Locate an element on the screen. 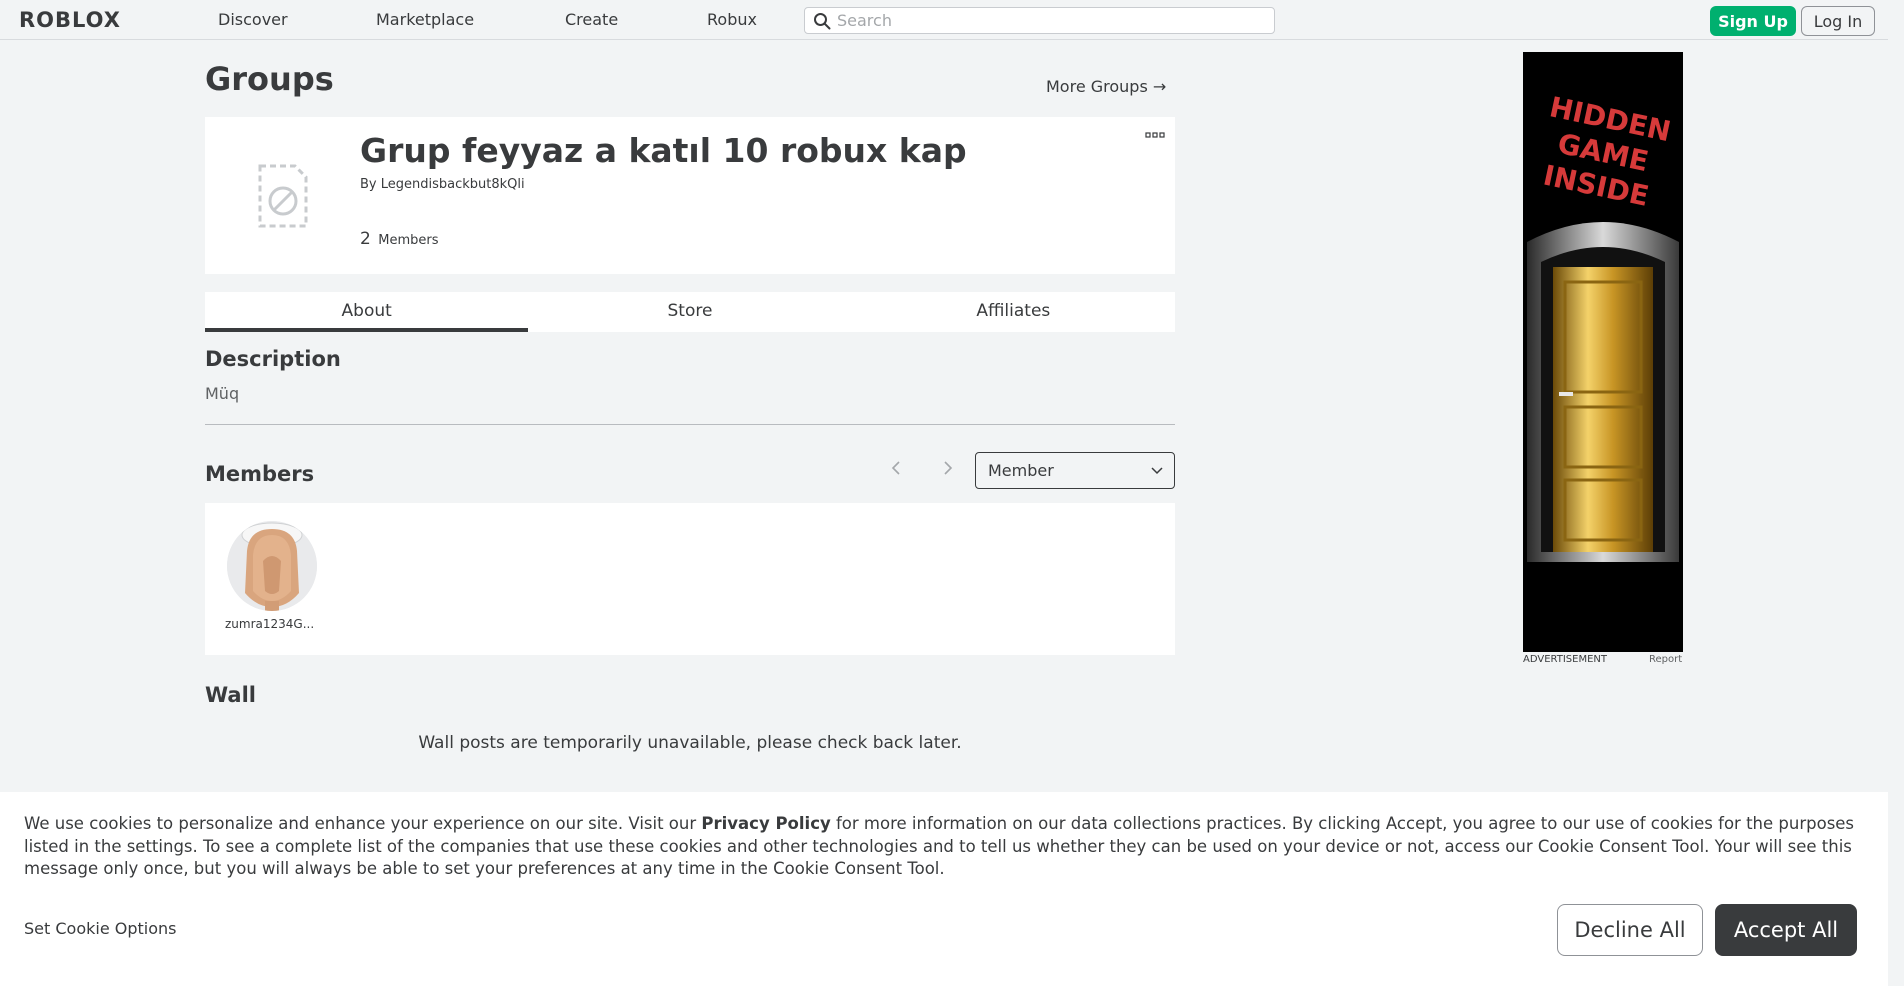 Image resolution: width=1904 pixels, height=986 pixels. avatar is located at coordinates (272, 566).